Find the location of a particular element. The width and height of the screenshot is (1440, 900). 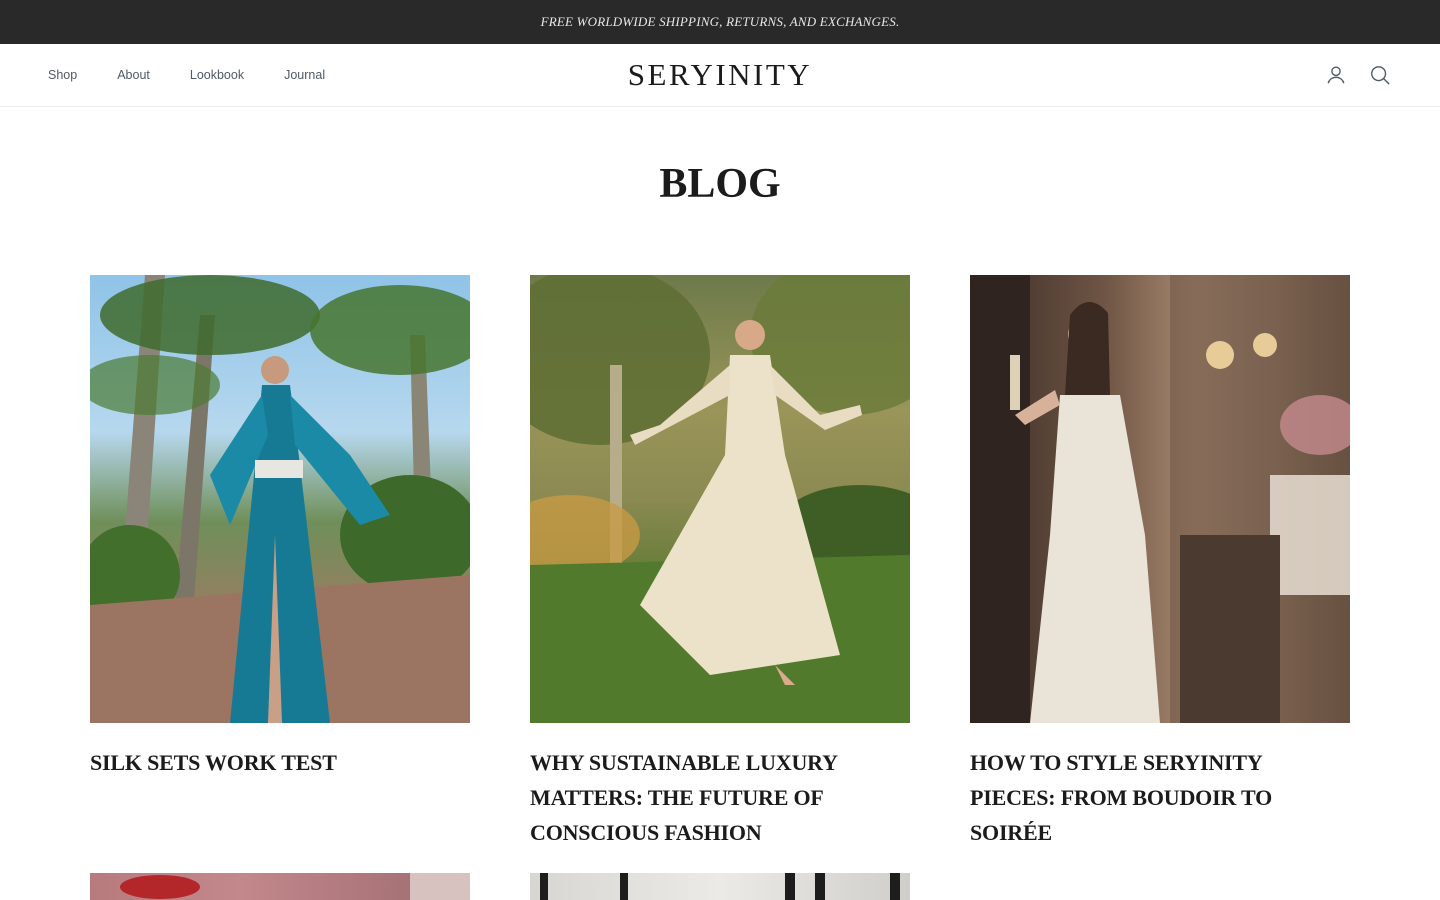

site-header: Shop About Lookbook Journal SERYINITY is located at coordinates (720, 75).